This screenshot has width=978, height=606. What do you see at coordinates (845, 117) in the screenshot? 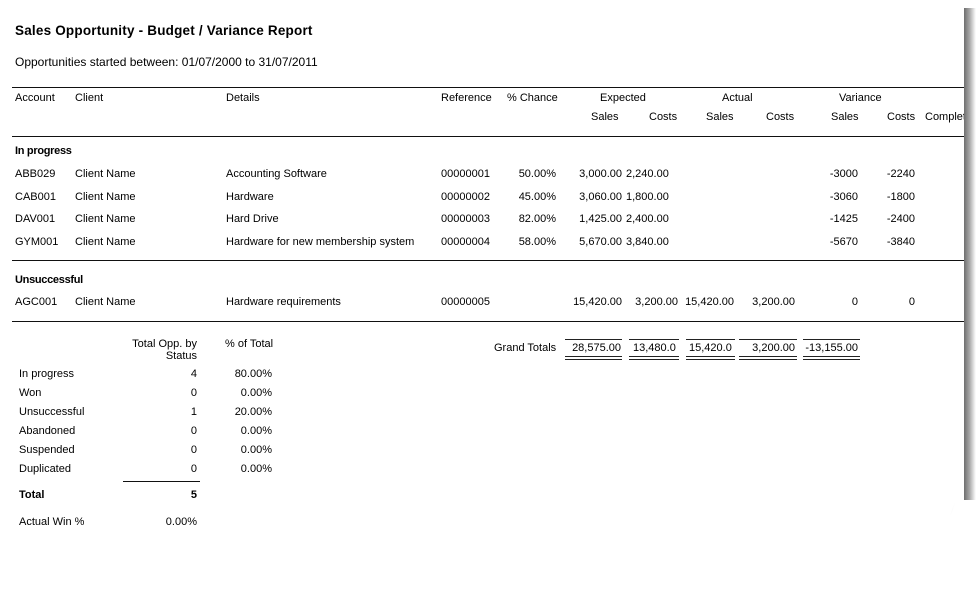
I see `col-header-variance-sales: Sales` at bounding box center [845, 117].